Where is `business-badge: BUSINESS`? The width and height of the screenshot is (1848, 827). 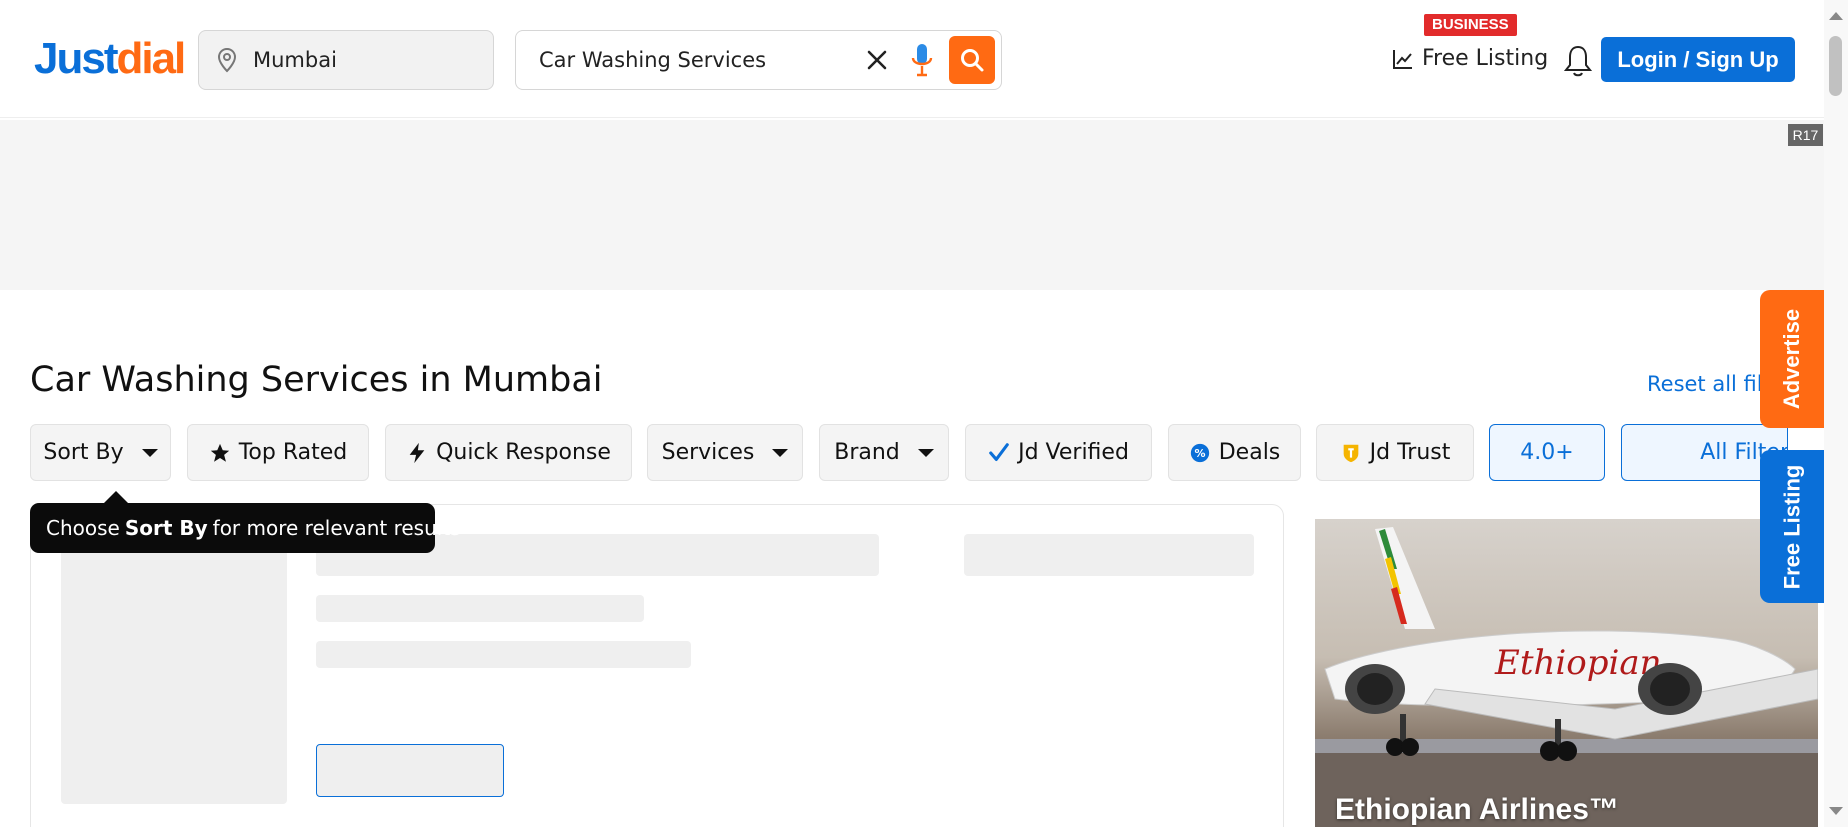 business-badge: BUSINESS is located at coordinates (1470, 25).